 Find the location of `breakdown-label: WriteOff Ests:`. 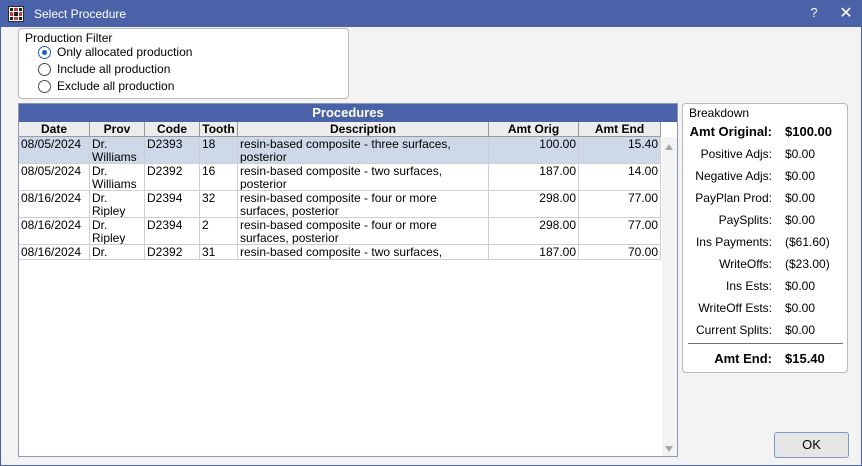

breakdown-label: WriteOff Ests: is located at coordinates (735, 308).